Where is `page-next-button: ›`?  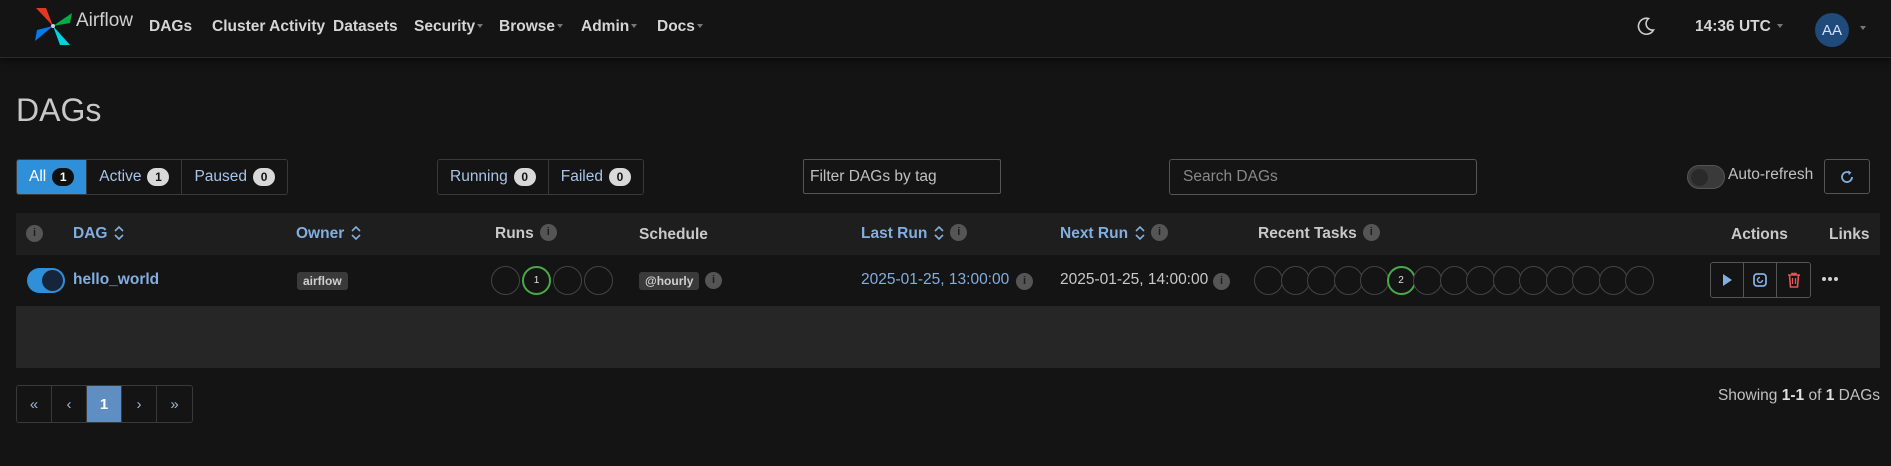
page-next-button: › is located at coordinates (139, 404).